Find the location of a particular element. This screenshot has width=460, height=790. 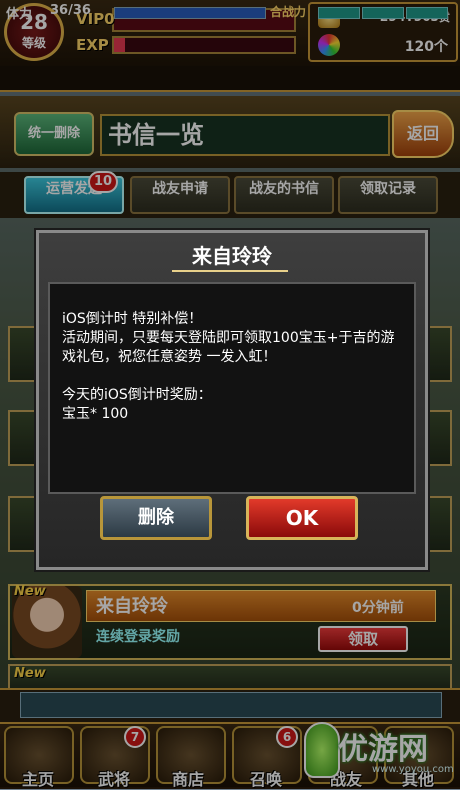

dialog-line: iOS倒计时 特别补偿！ is located at coordinates (132, 319).